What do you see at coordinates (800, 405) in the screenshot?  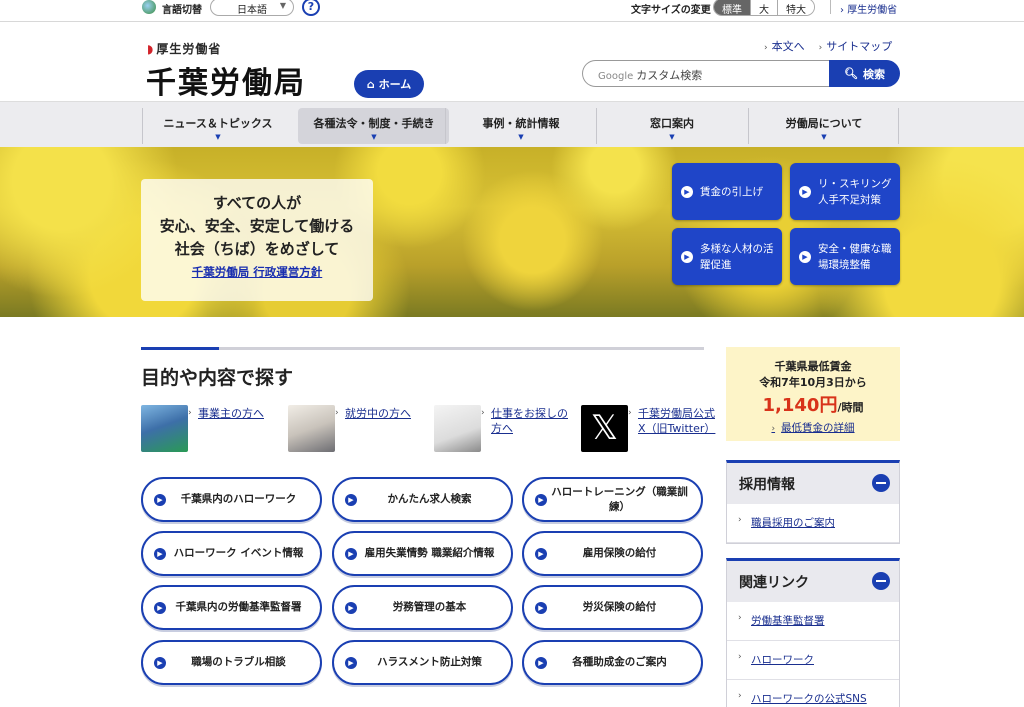 I see `wage-amount: 1,140円` at bounding box center [800, 405].